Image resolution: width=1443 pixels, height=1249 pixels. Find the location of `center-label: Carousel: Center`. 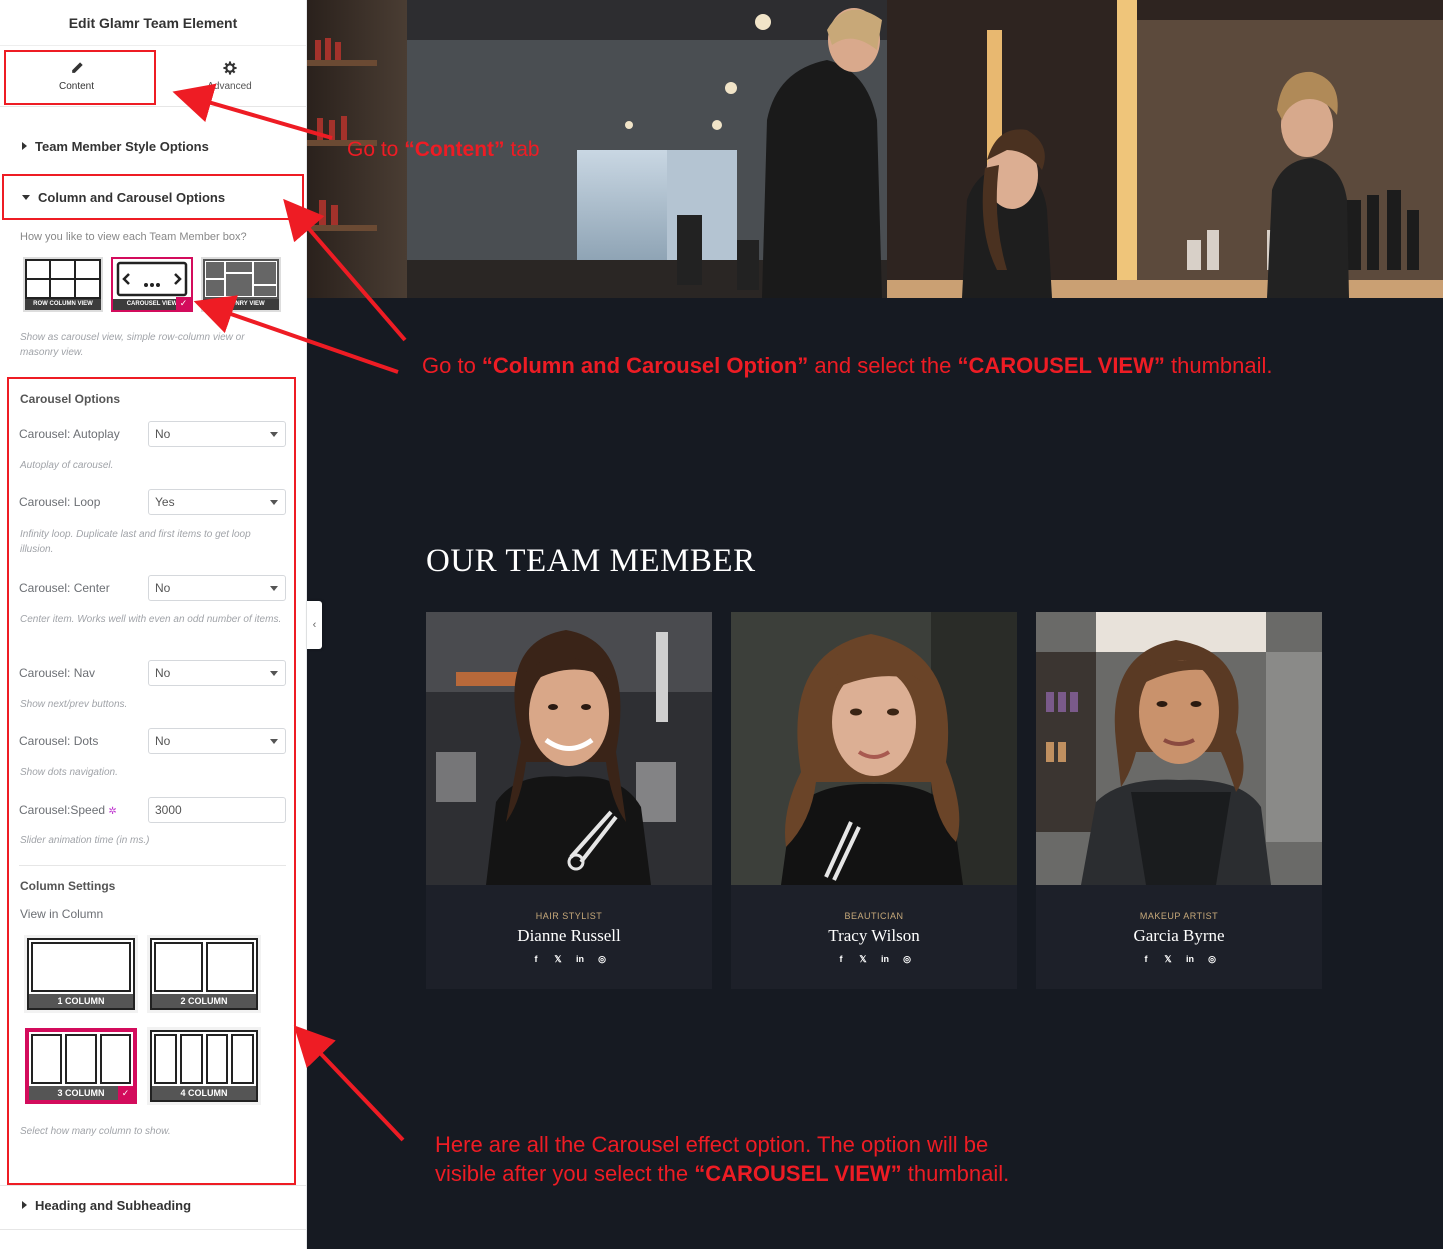

center-label: Carousel: Center is located at coordinates (64, 588).